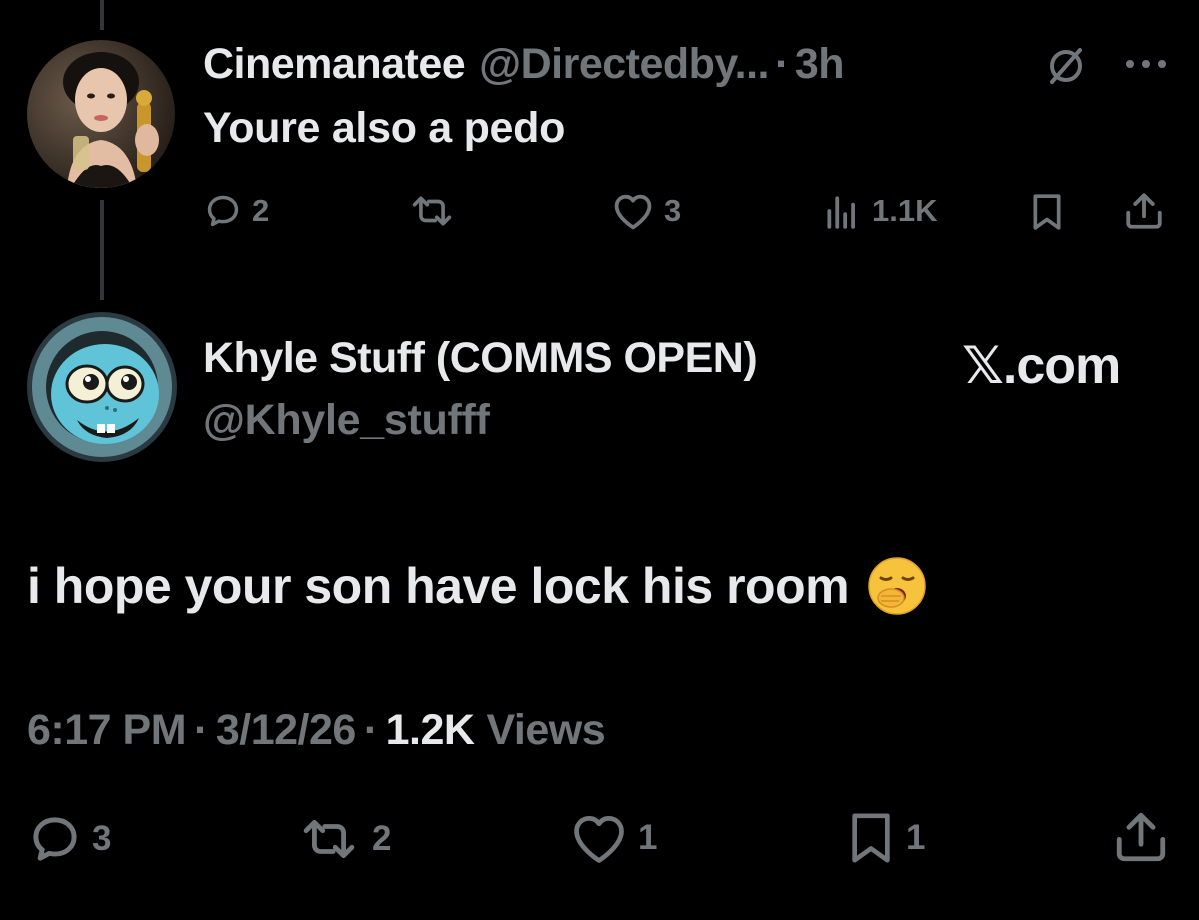  I want to click on bookmark-count: 1, so click(916, 837).